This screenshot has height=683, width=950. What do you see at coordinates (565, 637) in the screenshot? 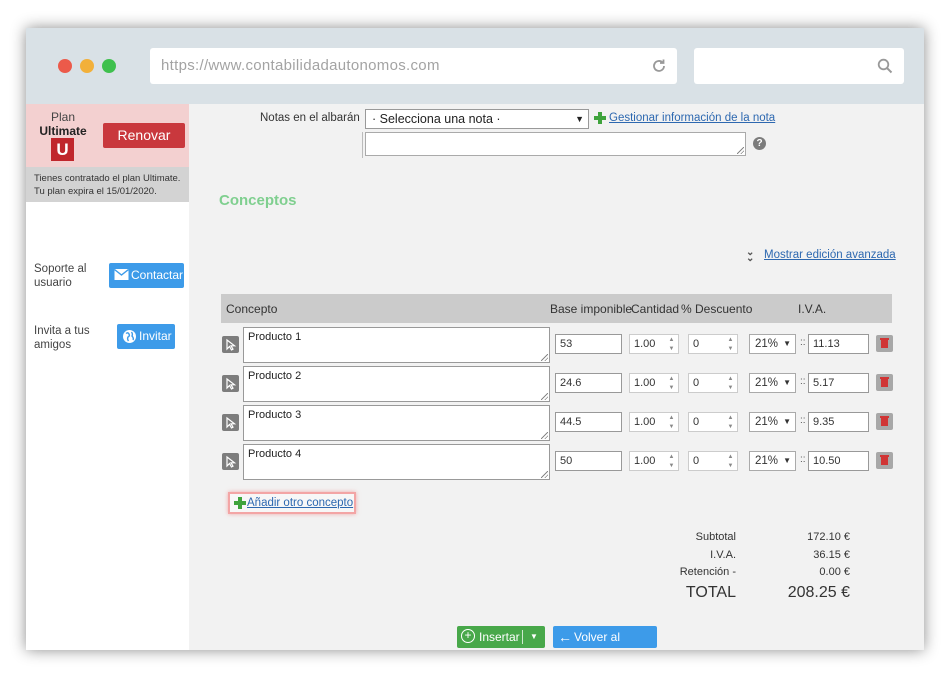
I see `arrow-left-icon: ←` at bounding box center [565, 637].